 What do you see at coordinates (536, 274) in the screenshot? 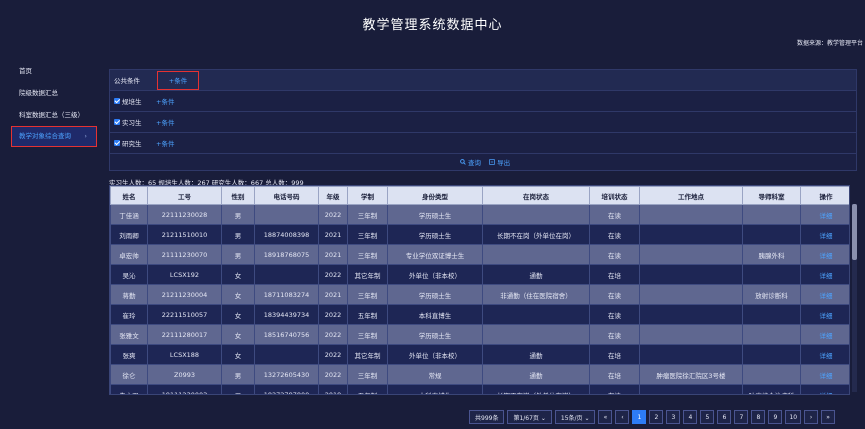
I see `table-cell: 通勤` at bounding box center [536, 274].